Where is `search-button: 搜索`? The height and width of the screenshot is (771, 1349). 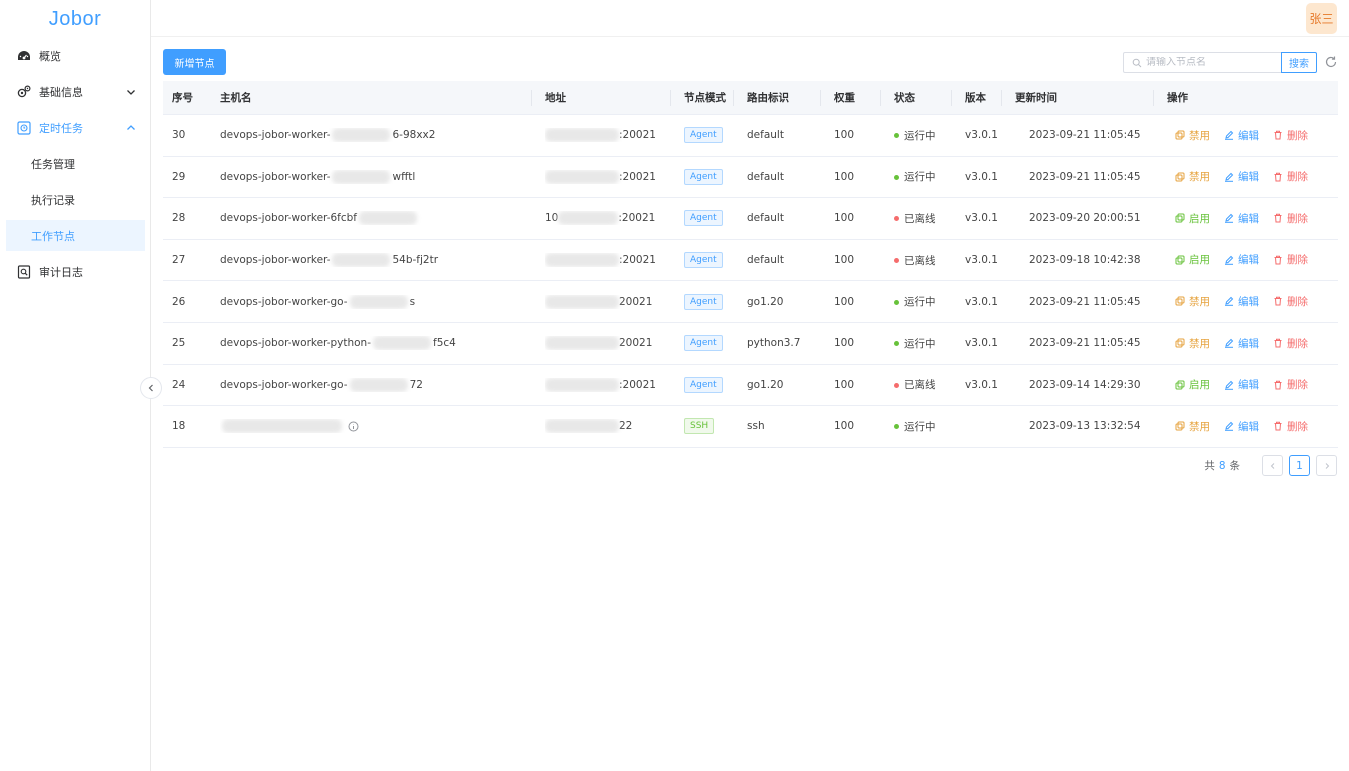
search-button: 搜索 is located at coordinates (1299, 62).